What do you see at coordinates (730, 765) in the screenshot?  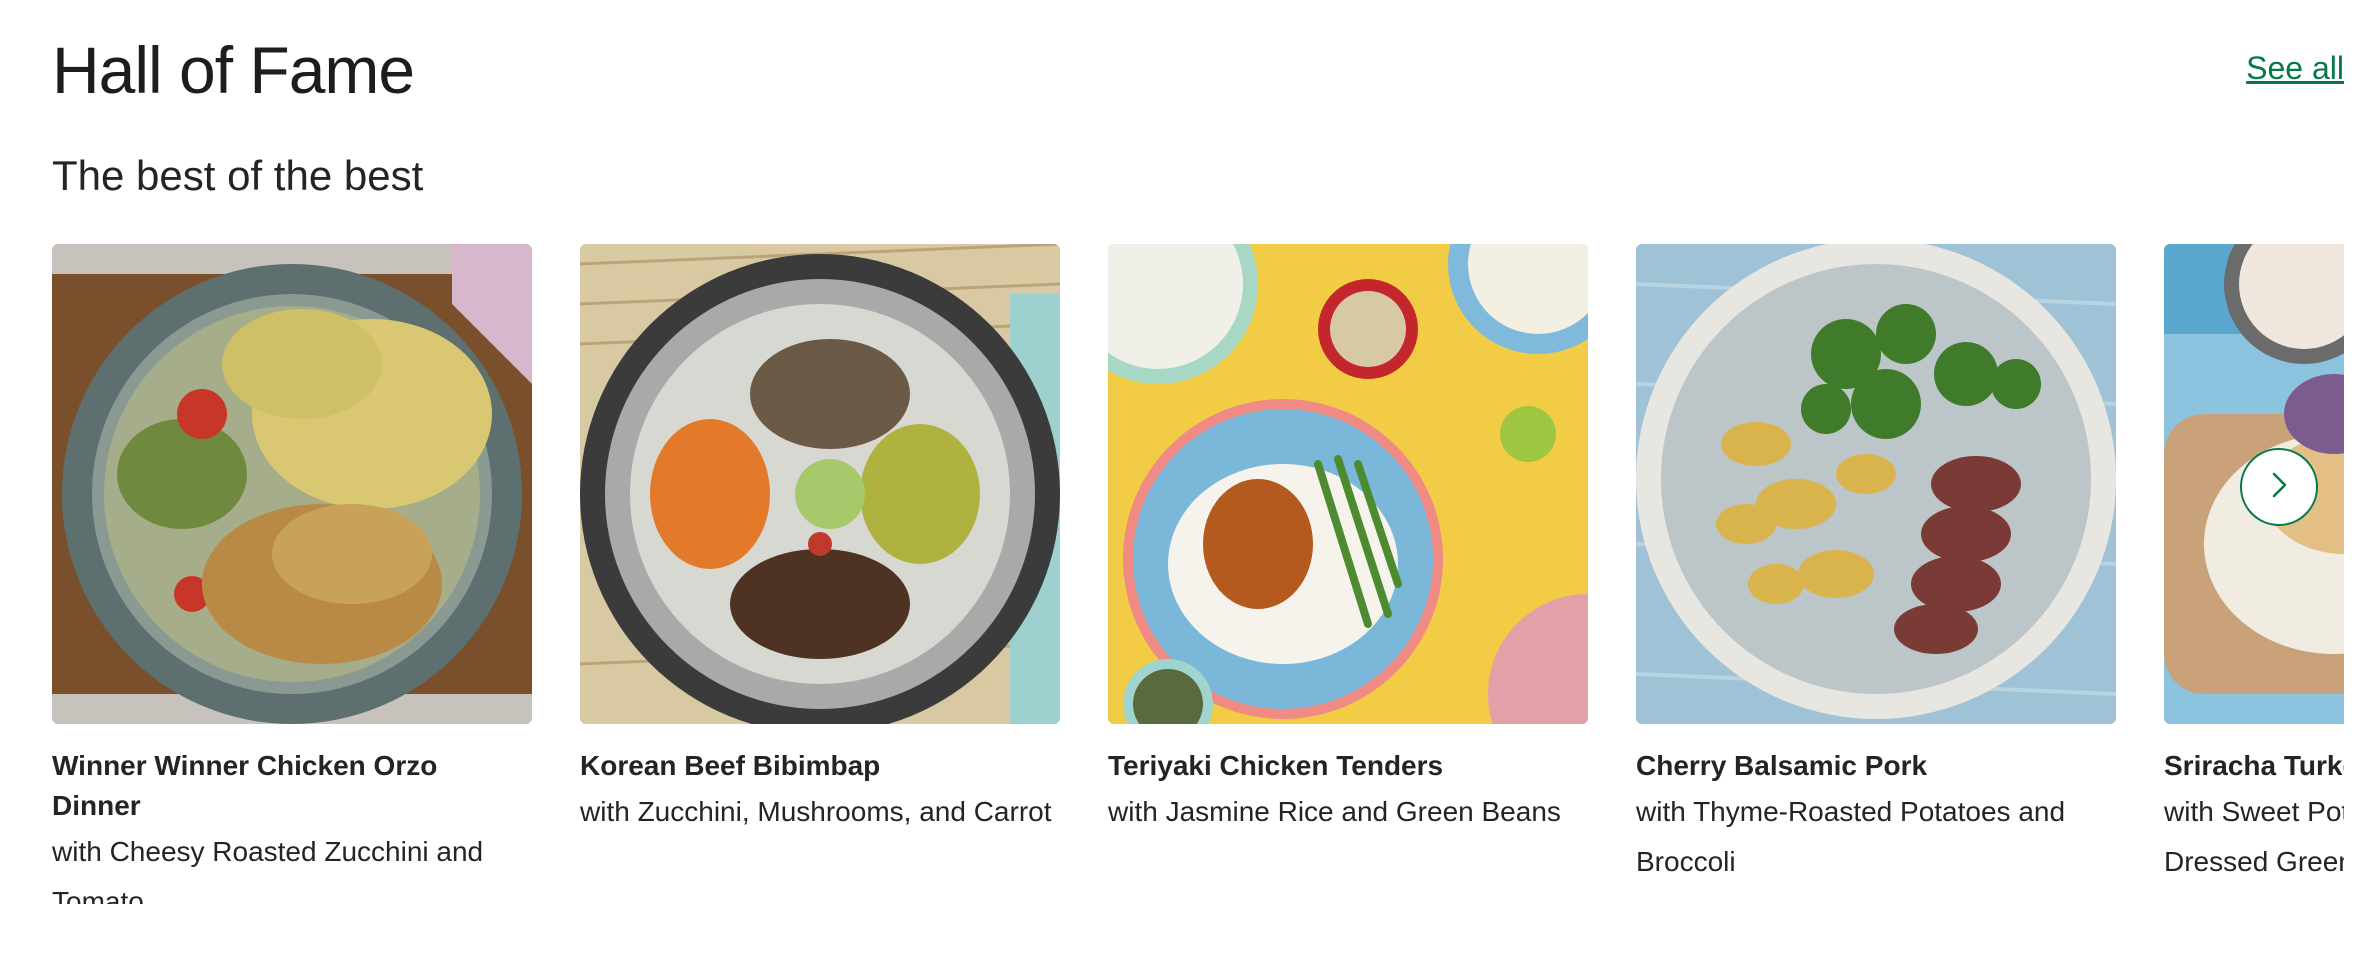 I see `recipe-name: Korean Beef Bibimbap` at bounding box center [730, 765].